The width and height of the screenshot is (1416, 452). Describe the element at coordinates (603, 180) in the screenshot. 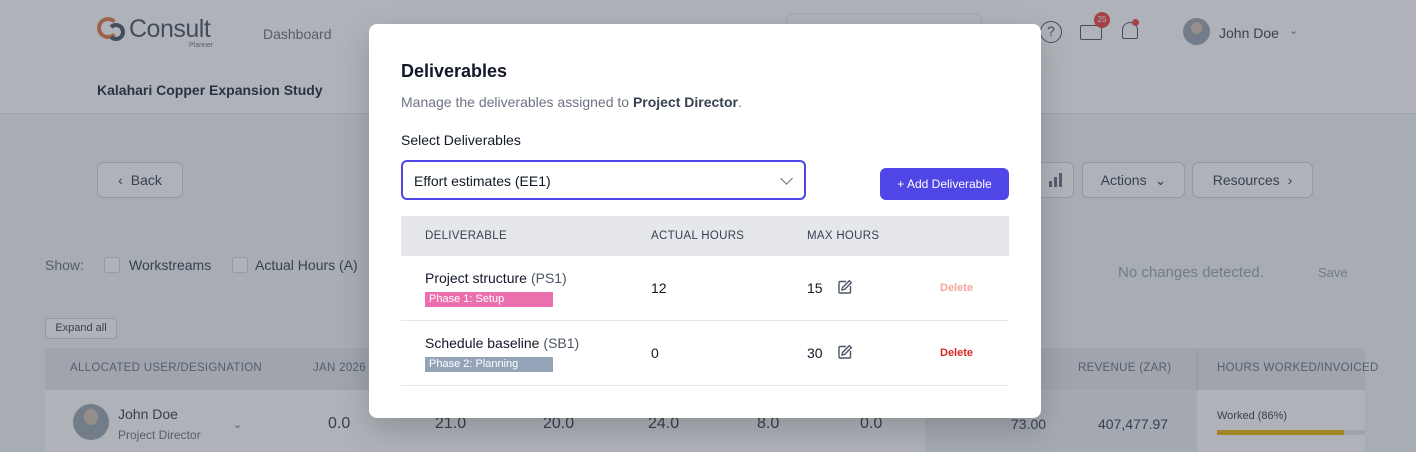

I see `deliverable-select: Effort estimates (EE1)` at that location.